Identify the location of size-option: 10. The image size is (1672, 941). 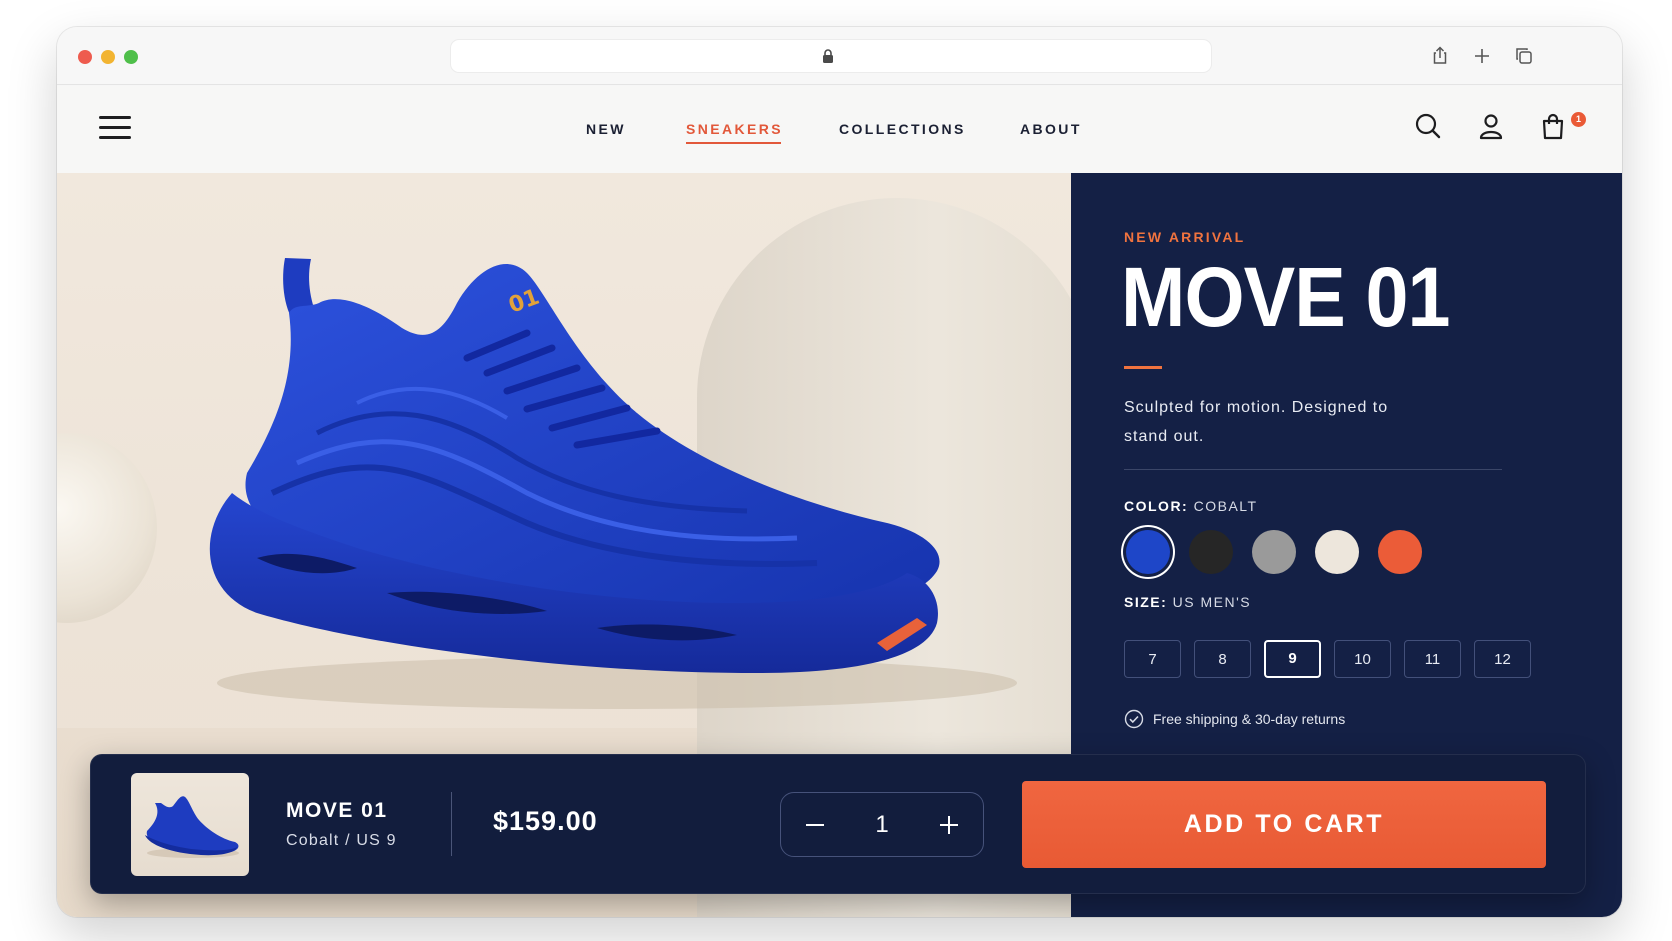
(1362, 659).